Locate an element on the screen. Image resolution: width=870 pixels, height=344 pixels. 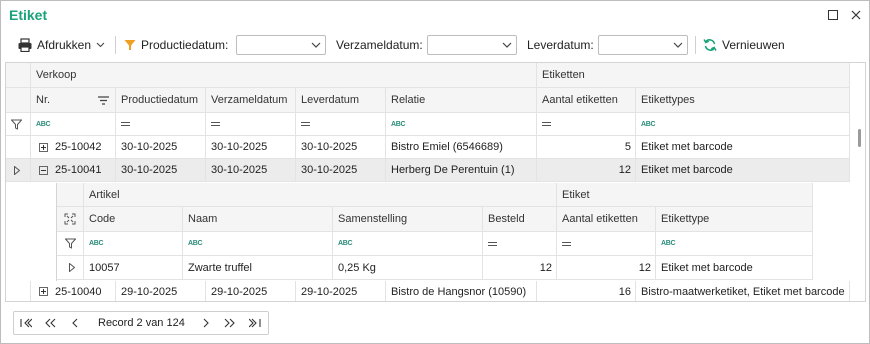
detail-indicator-header is located at coordinates (70, 219).